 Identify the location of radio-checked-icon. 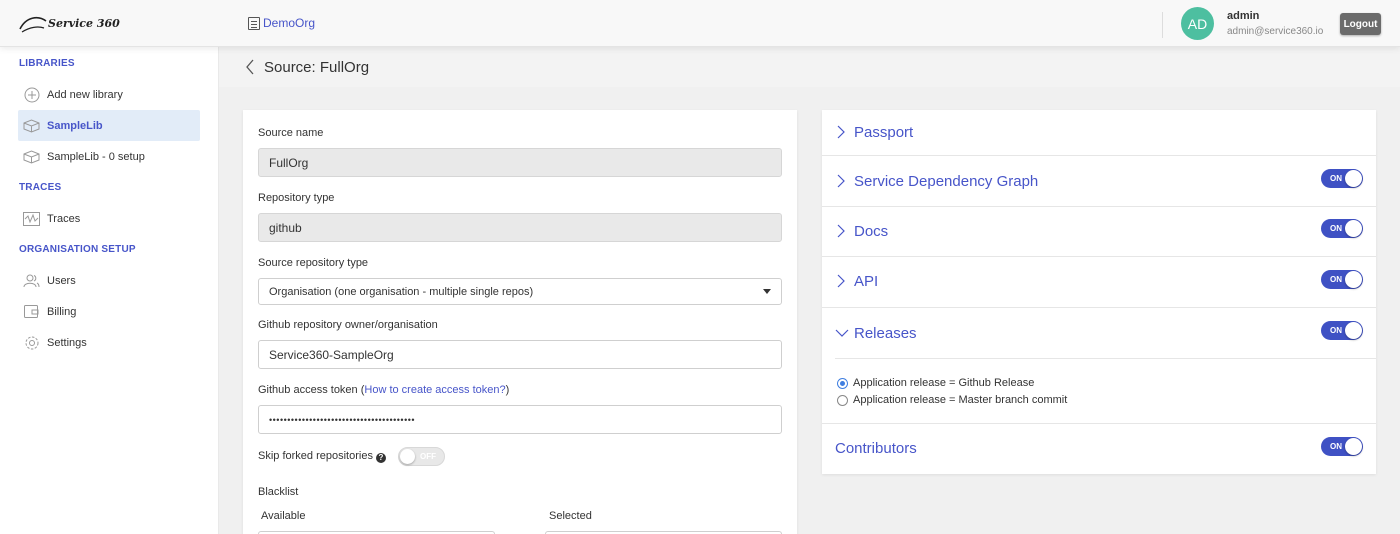
(842, 383).